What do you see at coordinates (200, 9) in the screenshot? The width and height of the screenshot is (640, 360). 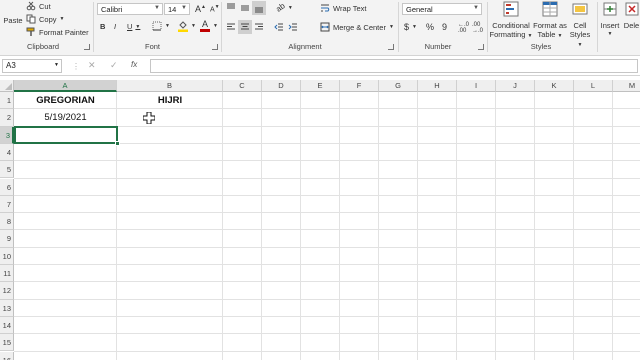 I see `grow-font-button: A▲` at bounding box center [200, 9].